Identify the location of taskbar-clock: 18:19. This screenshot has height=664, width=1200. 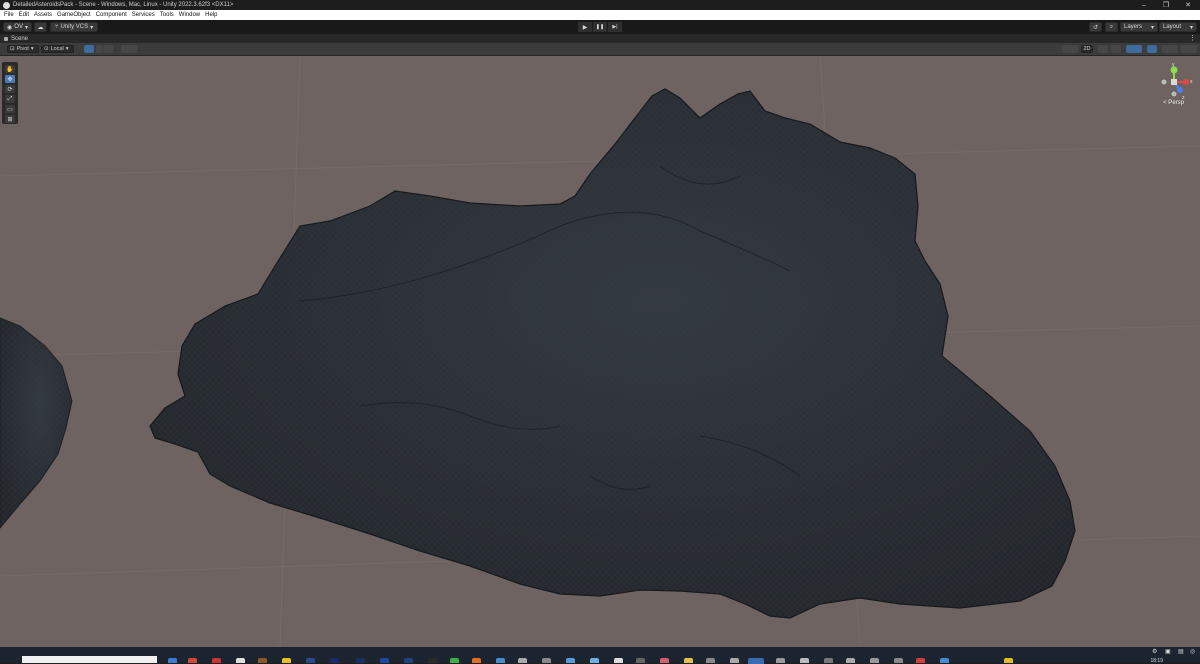
(1156, 661).